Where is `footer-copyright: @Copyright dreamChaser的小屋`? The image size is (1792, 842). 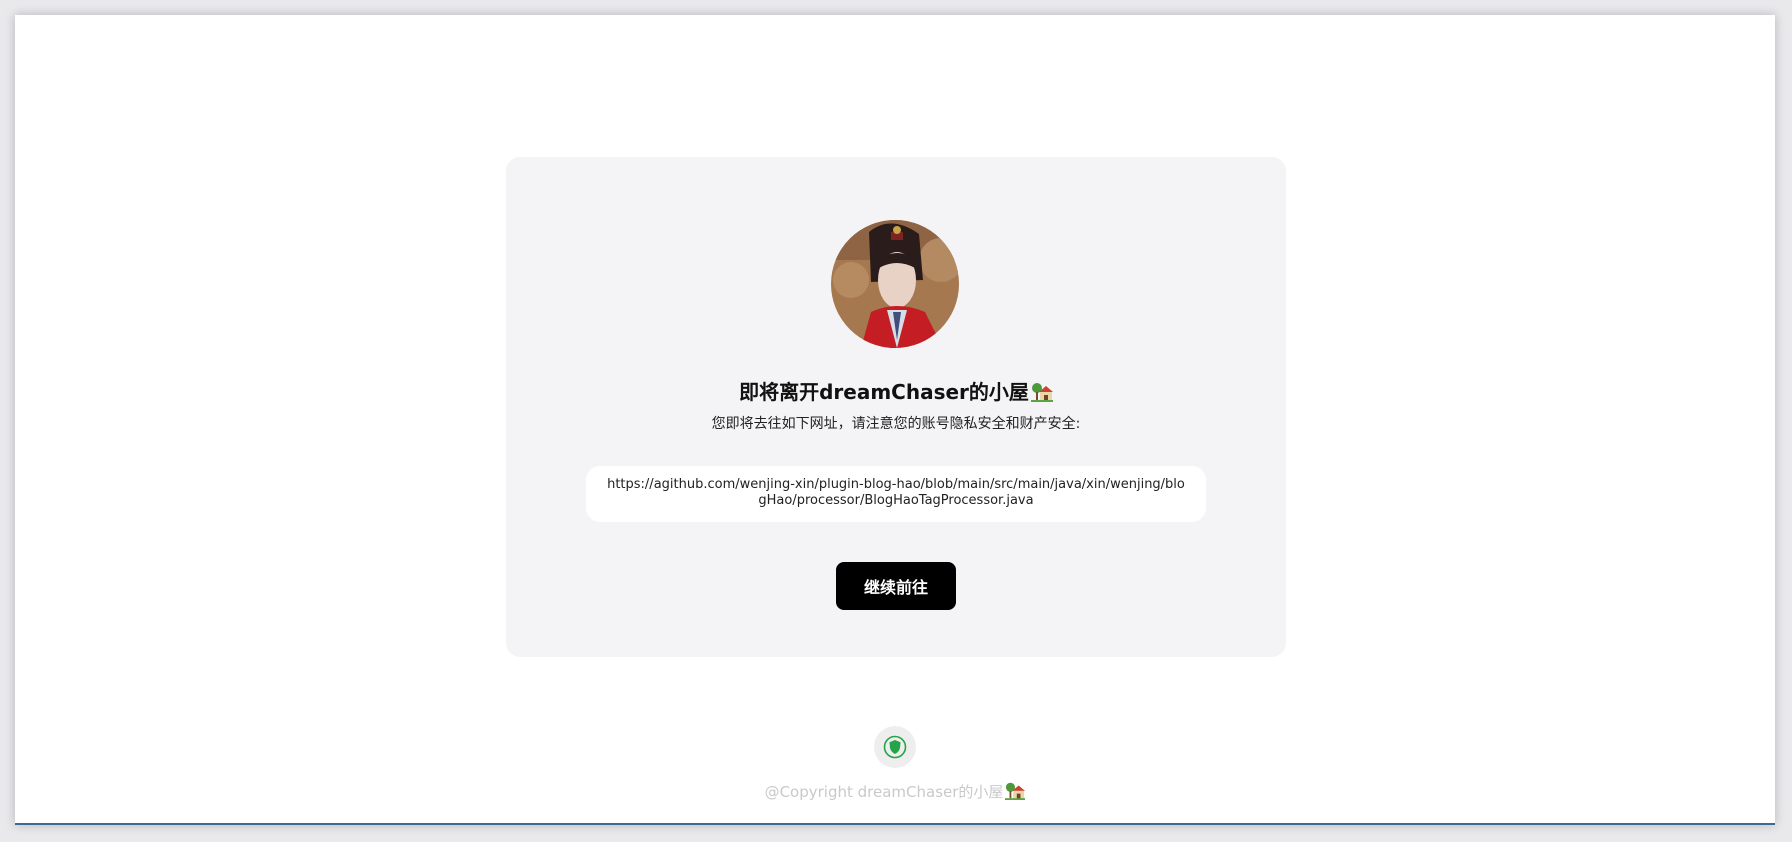
footer-copyright: @Copyright dreamChaser的小屋 is located at coordinates (895, 792).